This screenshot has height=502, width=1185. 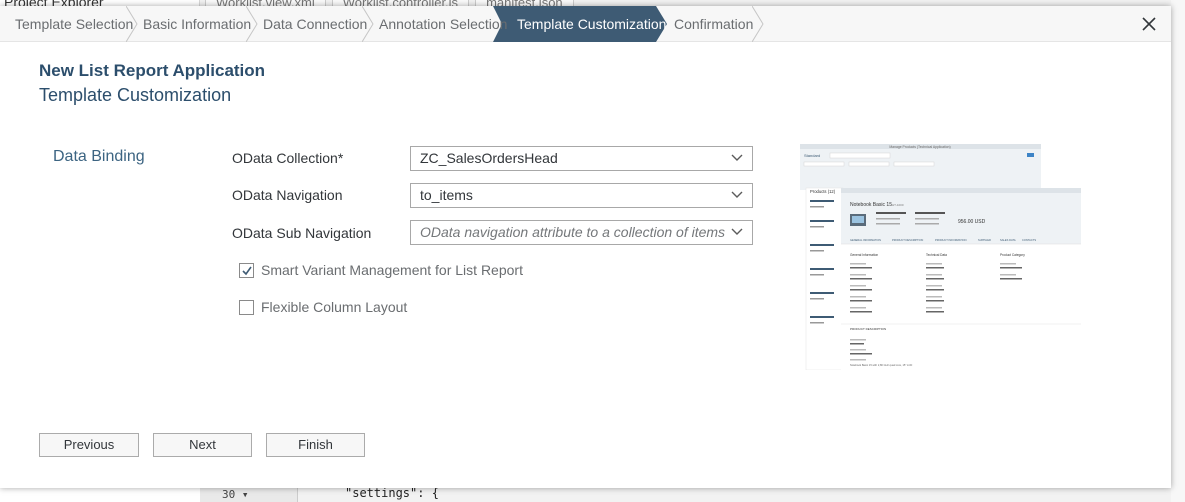 What do you see at coordinates (972, 222) in the screenshot?
I see `svg-text: 956.00 USD` at bounding box center [972, 222].